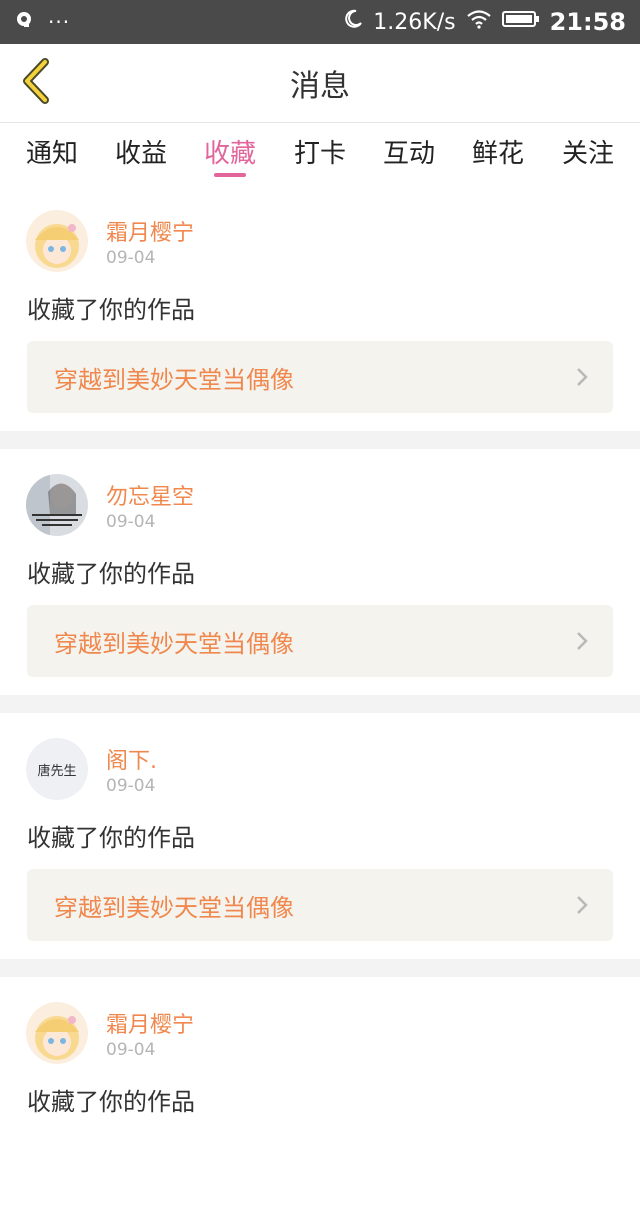 Image resolution: width=640 pixels, height=1223 pixels. Describe the element at coordinates (52, 151) in the screenshot. I see `tab-notifications: 通知` at that location.